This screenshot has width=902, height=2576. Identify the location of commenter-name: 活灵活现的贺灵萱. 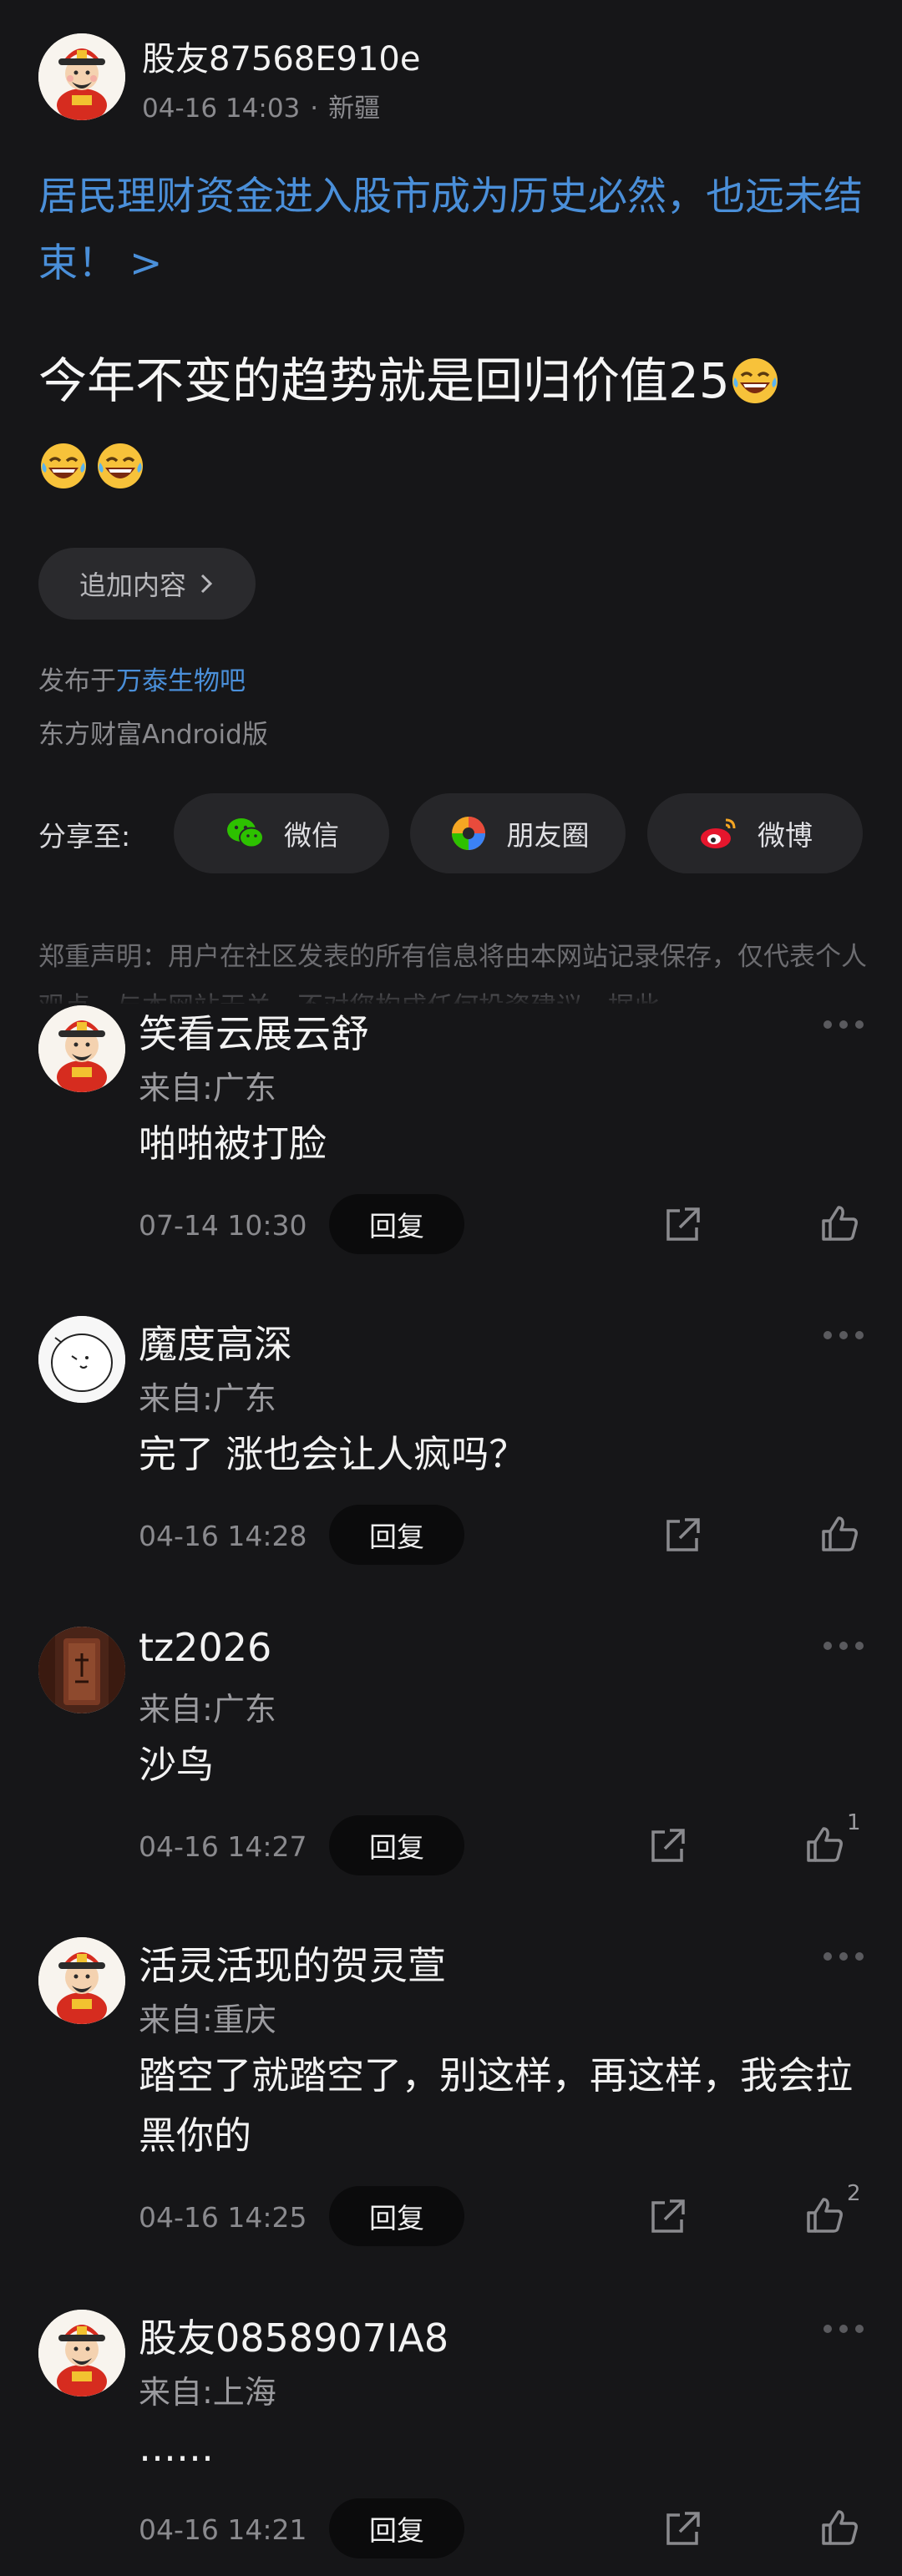
(292, 1964).